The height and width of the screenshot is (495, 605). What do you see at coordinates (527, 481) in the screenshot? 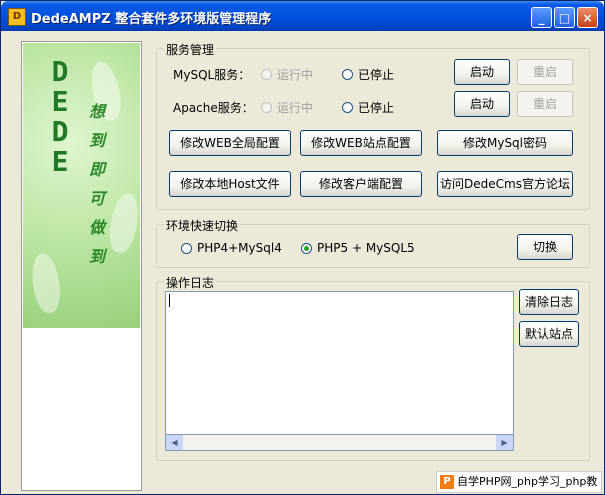
I see `watermark-text: 自学PHP网_php学习_php教` at bounding box center [527, 481].